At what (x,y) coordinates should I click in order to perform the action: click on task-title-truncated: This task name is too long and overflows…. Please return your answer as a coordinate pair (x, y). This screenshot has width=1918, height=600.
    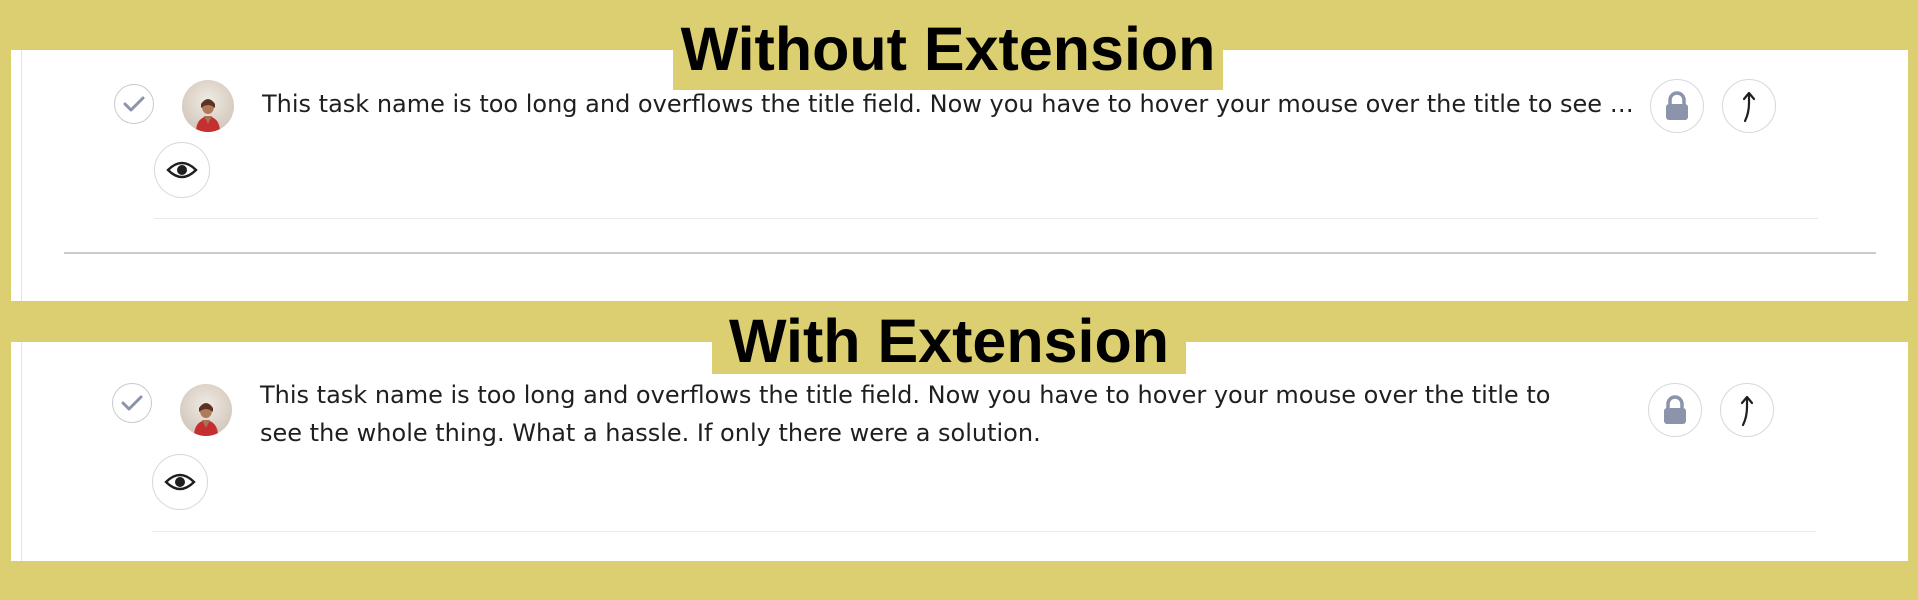
    Looking at the image, I should click on (948, 104).